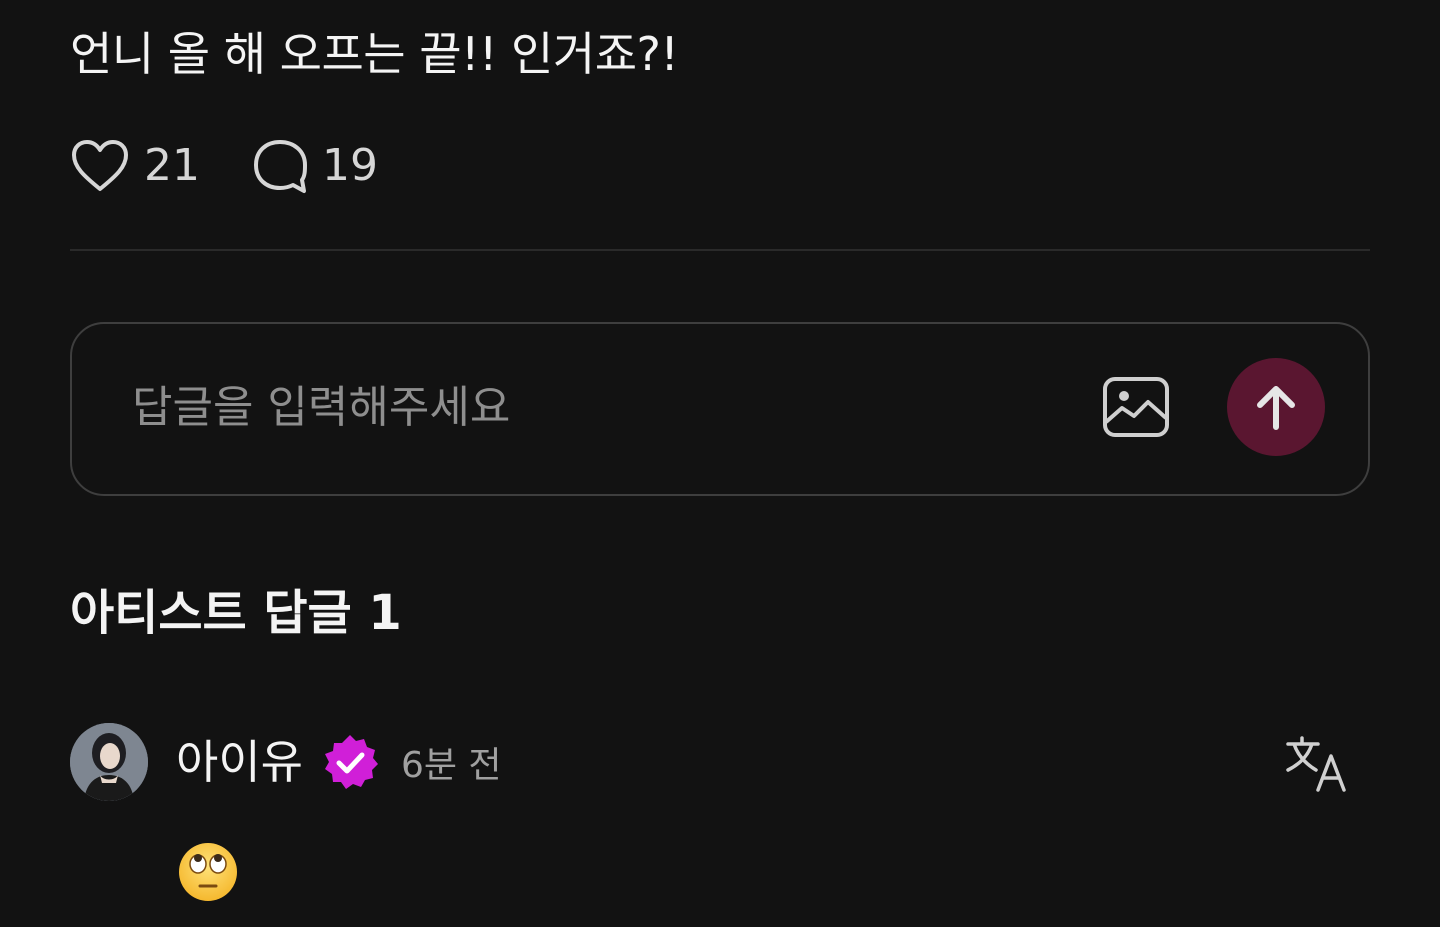 The image size is (1440, 927). I want to click on rolling-eyes-emoji-icon, so click(208, 872).